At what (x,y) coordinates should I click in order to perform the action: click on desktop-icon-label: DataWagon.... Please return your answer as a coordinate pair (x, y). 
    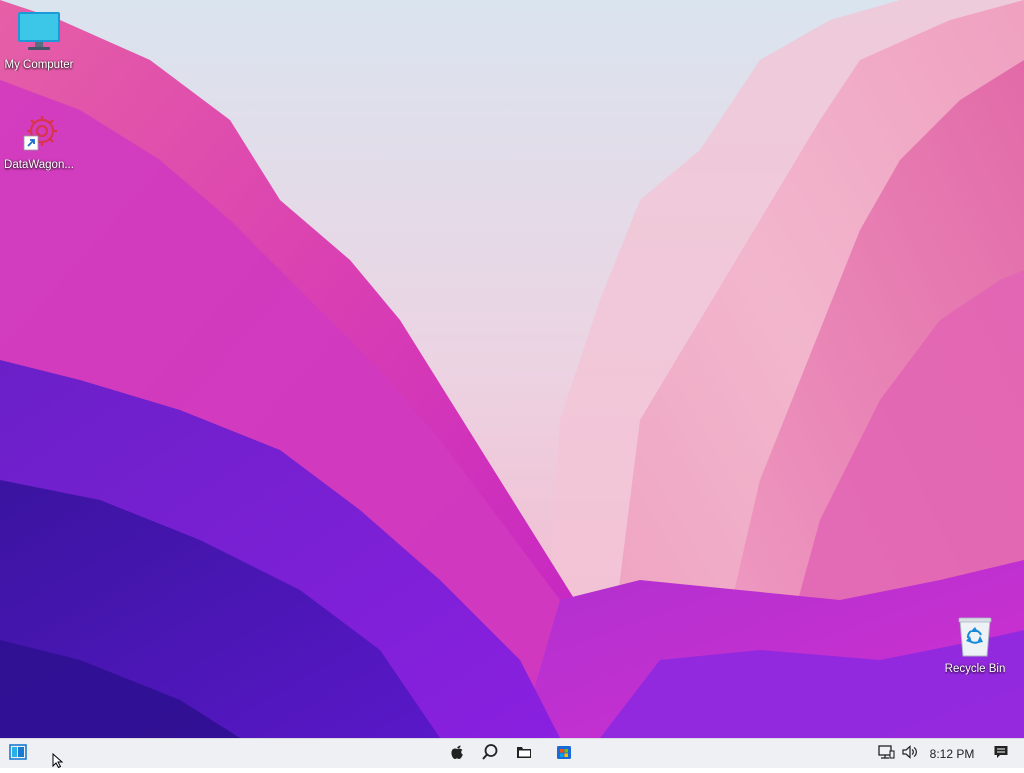
    Looking at the image, I should click on (39, 165).